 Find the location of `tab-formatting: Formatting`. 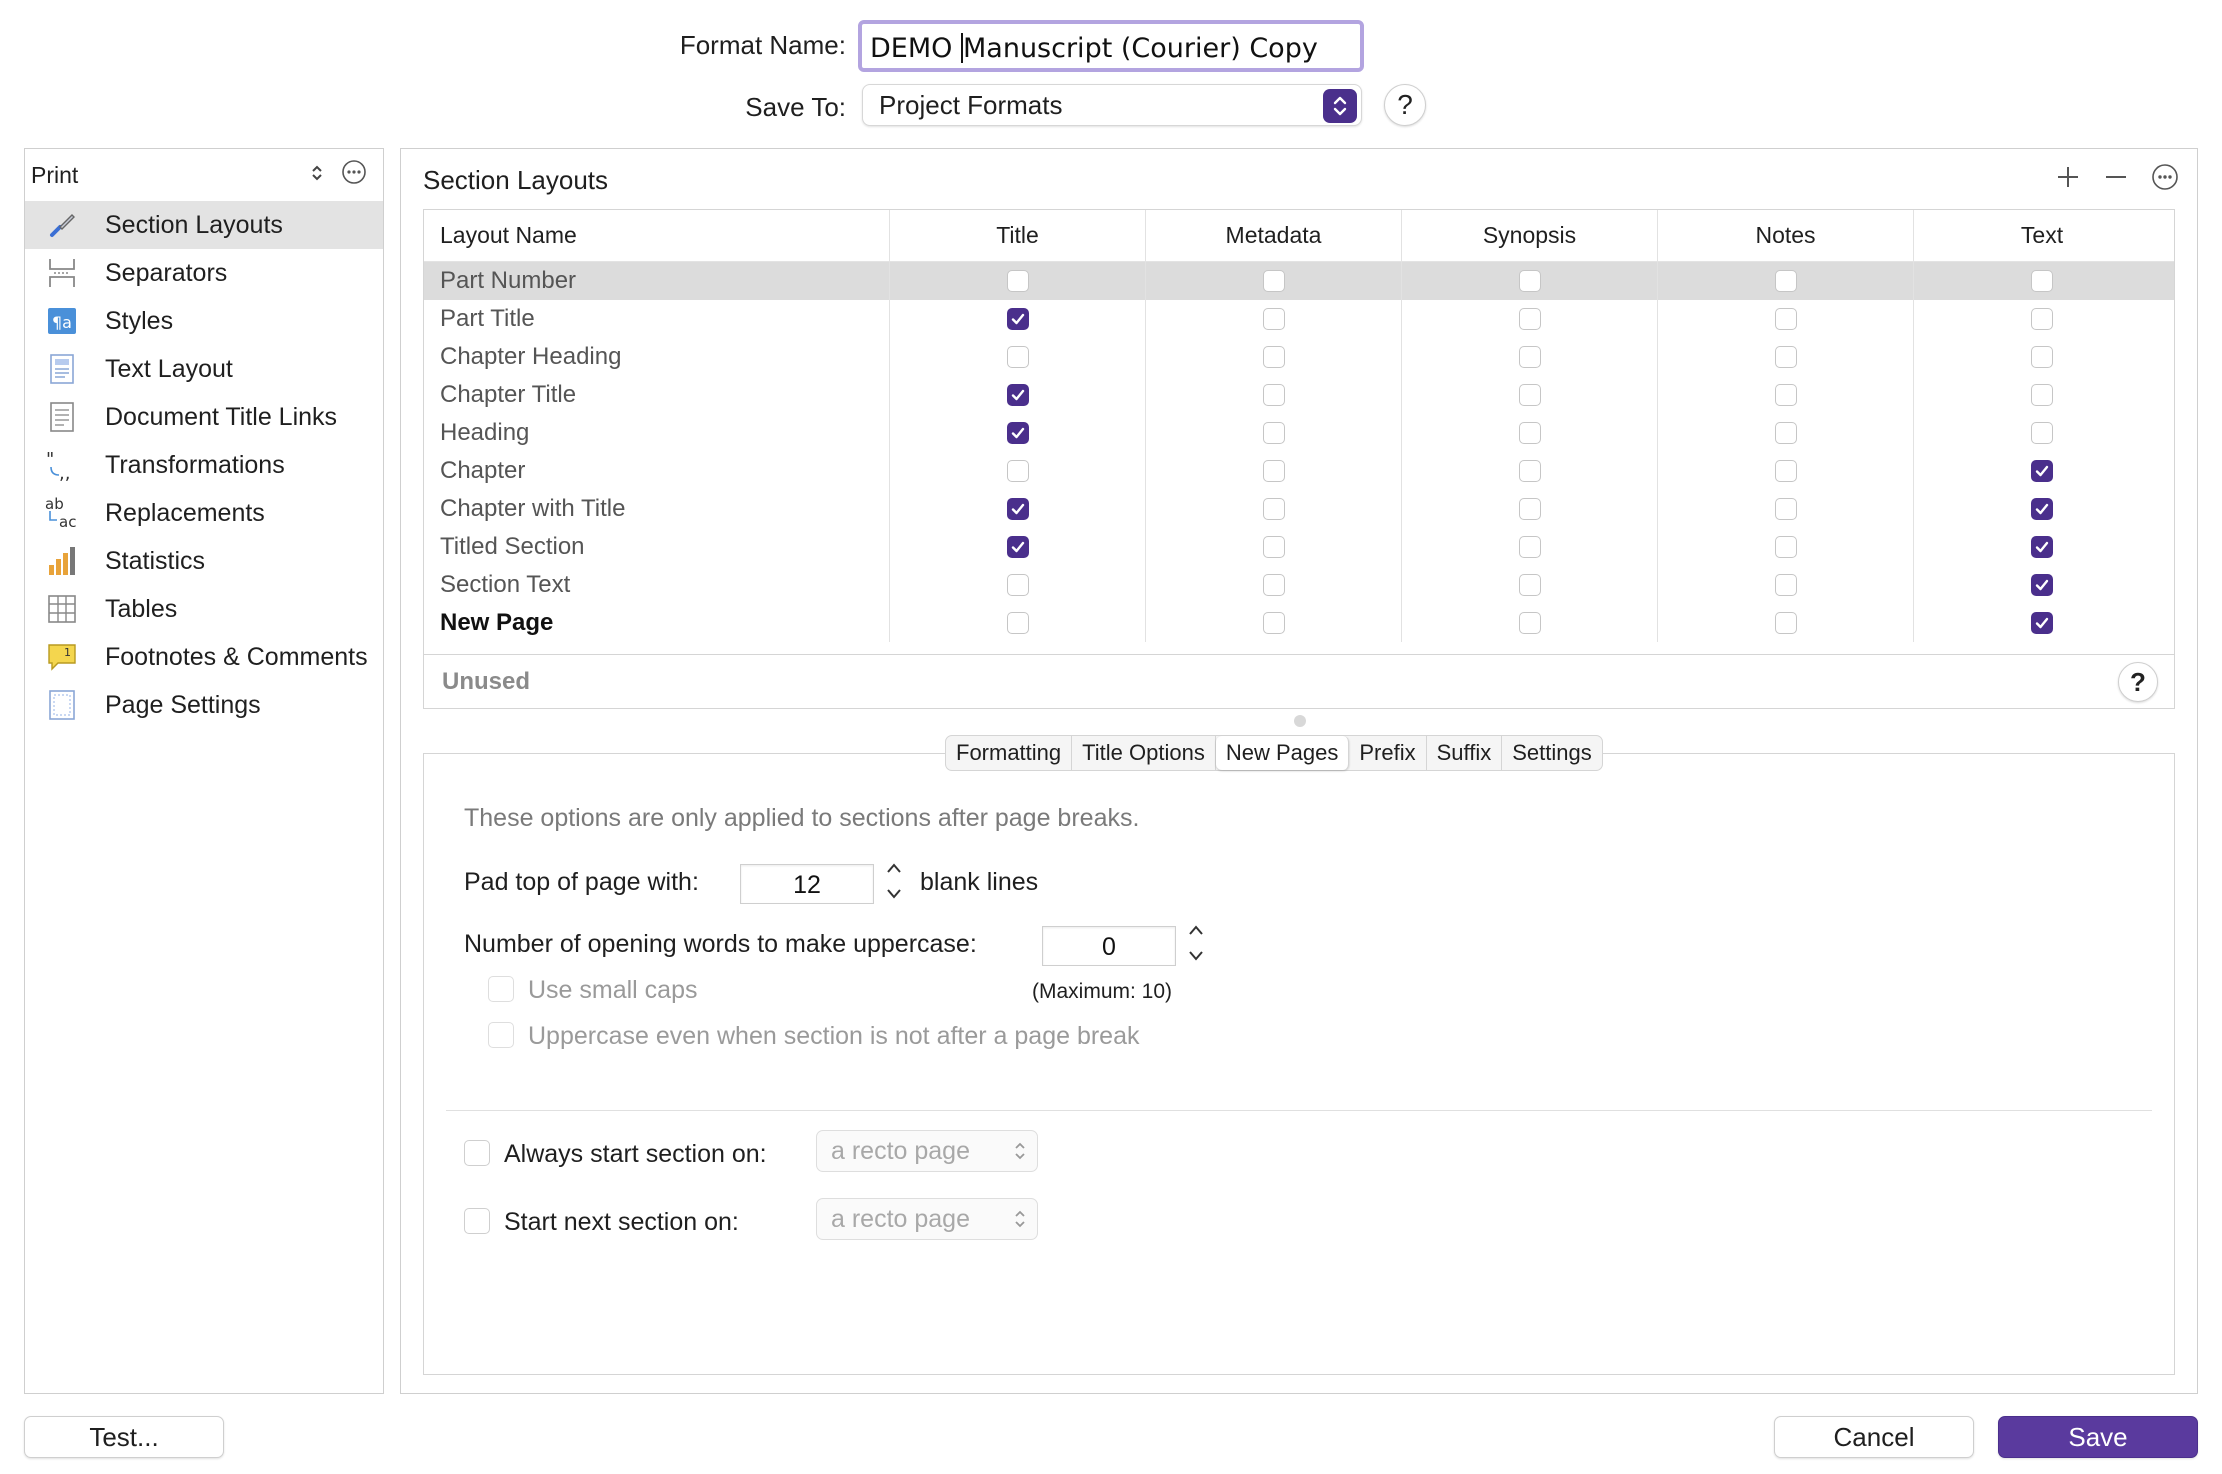

tab-formatting: Formatting is located at coordinates (1009, 753).